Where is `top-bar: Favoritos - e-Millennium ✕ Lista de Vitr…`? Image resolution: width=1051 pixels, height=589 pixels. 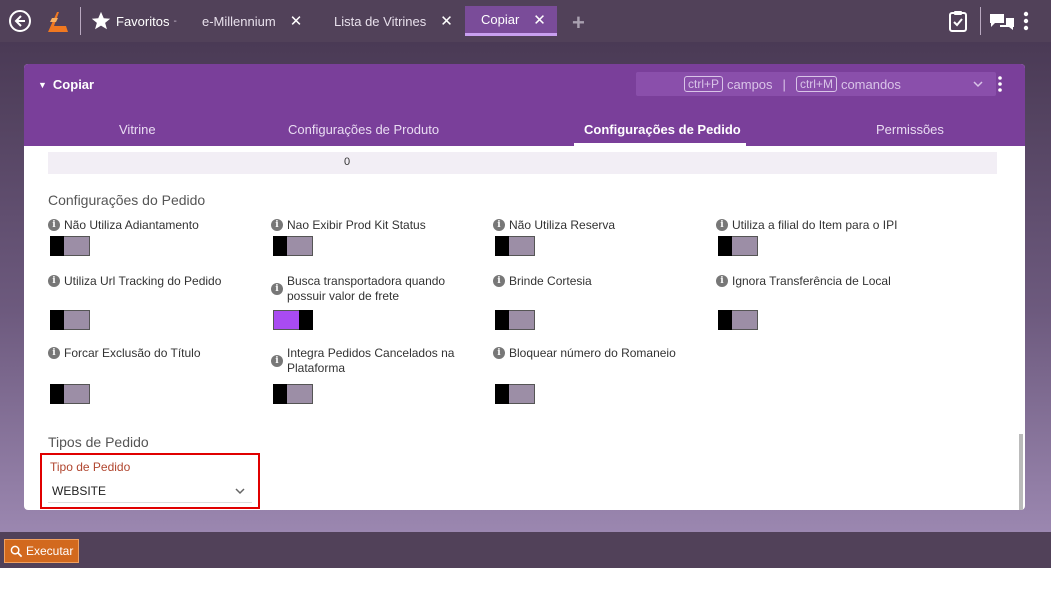 top-bar: Favoritos - e-Millennium ✕ Lista de Vitr… is located at coordinates (525, 21).